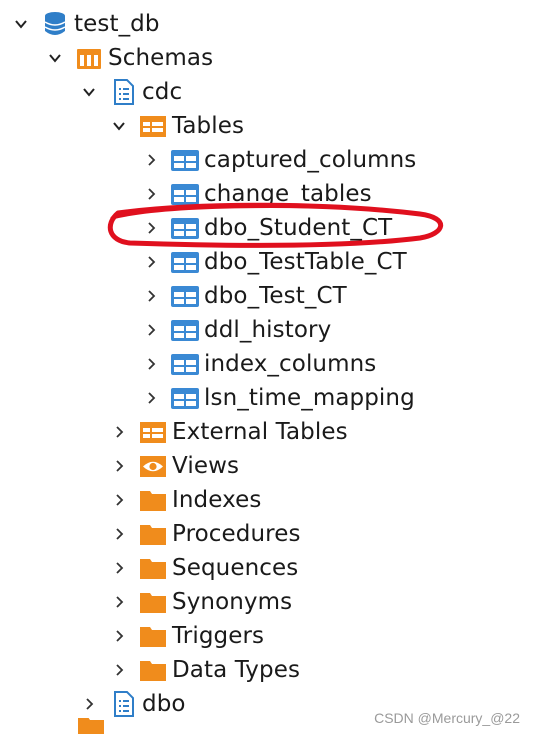 The width and height of the screenshot is (534, 734). I want to click on table-row-change-tables: change_tables, so click(256, 194).